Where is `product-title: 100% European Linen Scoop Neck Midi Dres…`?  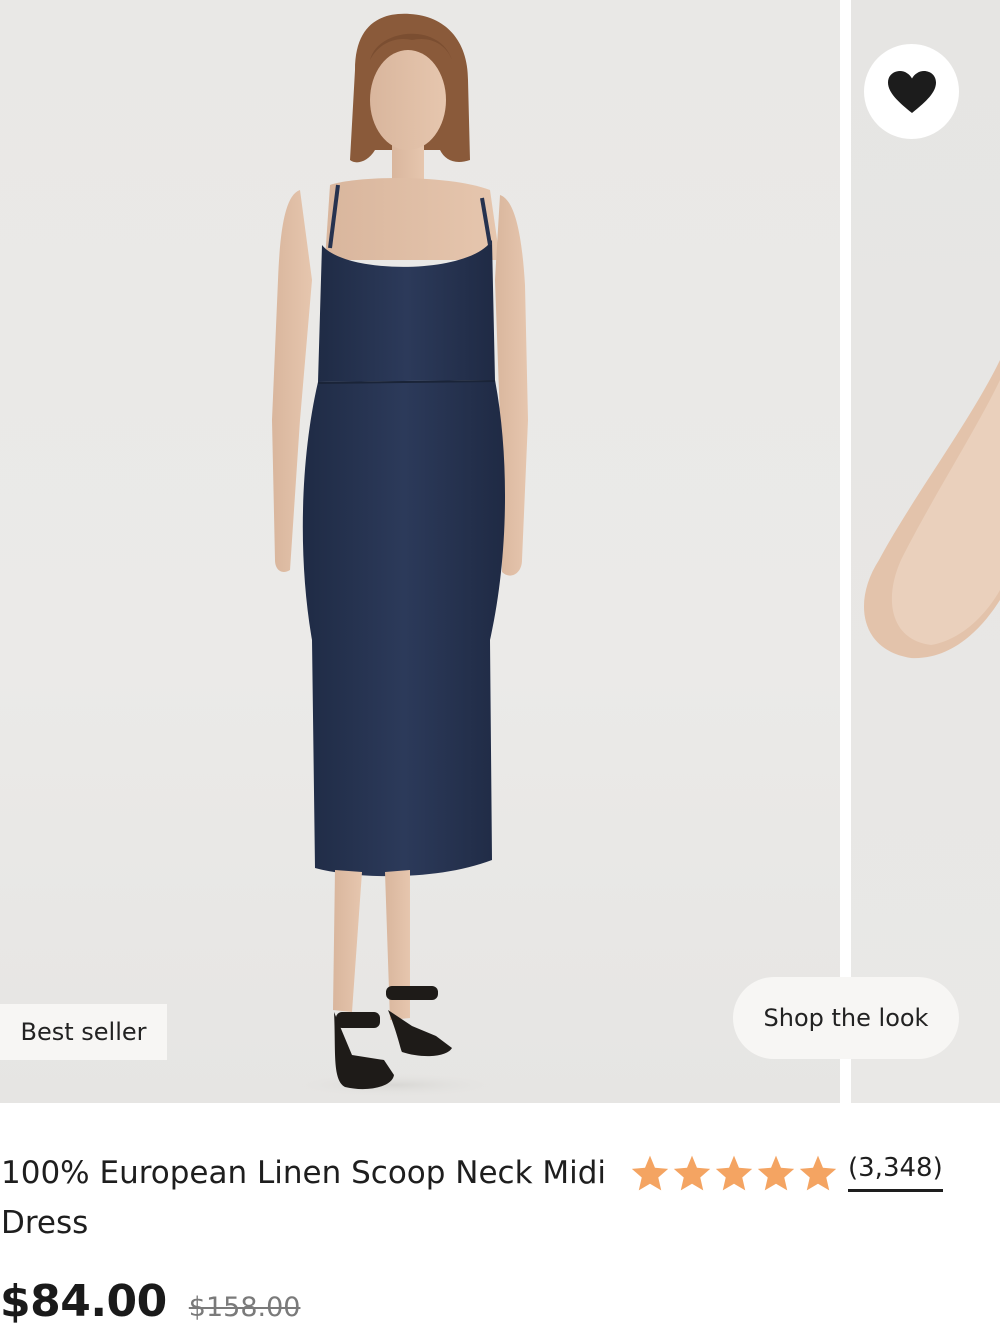 product-title: 100% European Linen Scoop Neck Midi Dres… is located at coordinates (306, 1198).